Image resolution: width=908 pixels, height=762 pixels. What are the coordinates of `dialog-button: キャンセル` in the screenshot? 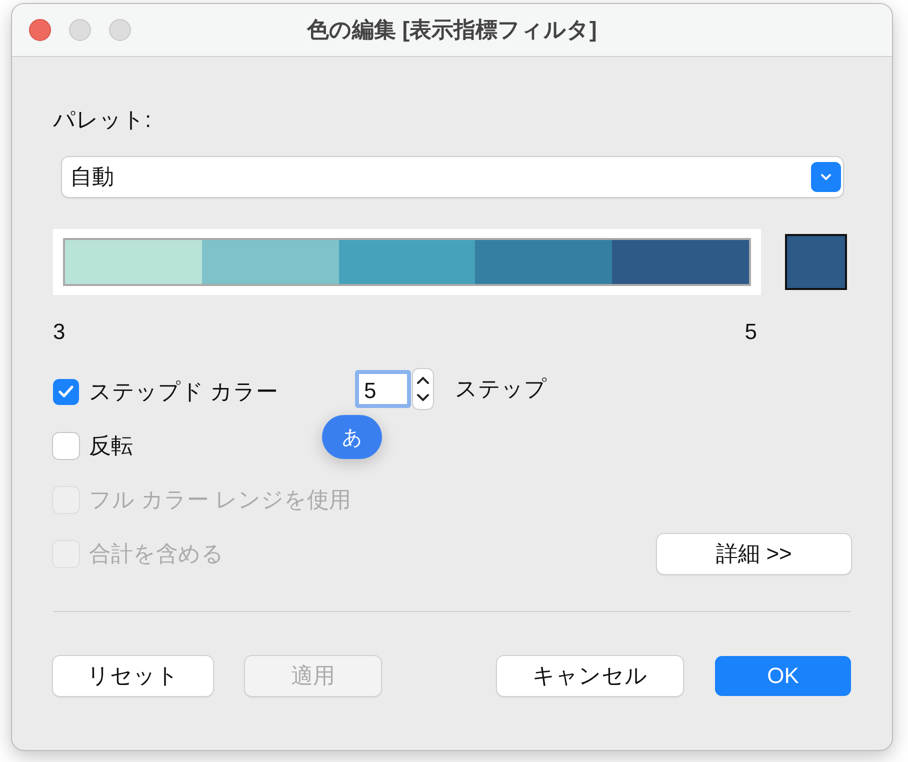 It's located at (590, 676).